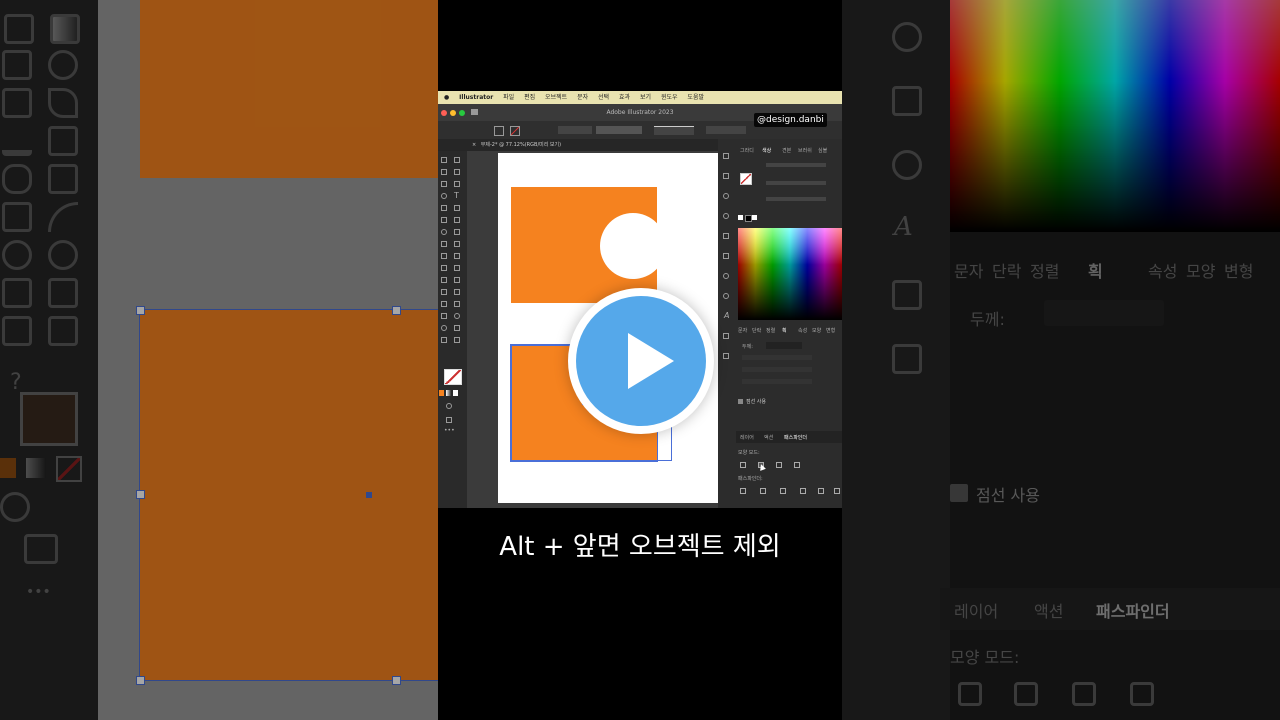 The image size is (1280, 720). What do you see at coordinates (444, 268) in the screenshot?
I see `mesh-tool-icon` at bounding box center [444, 268].